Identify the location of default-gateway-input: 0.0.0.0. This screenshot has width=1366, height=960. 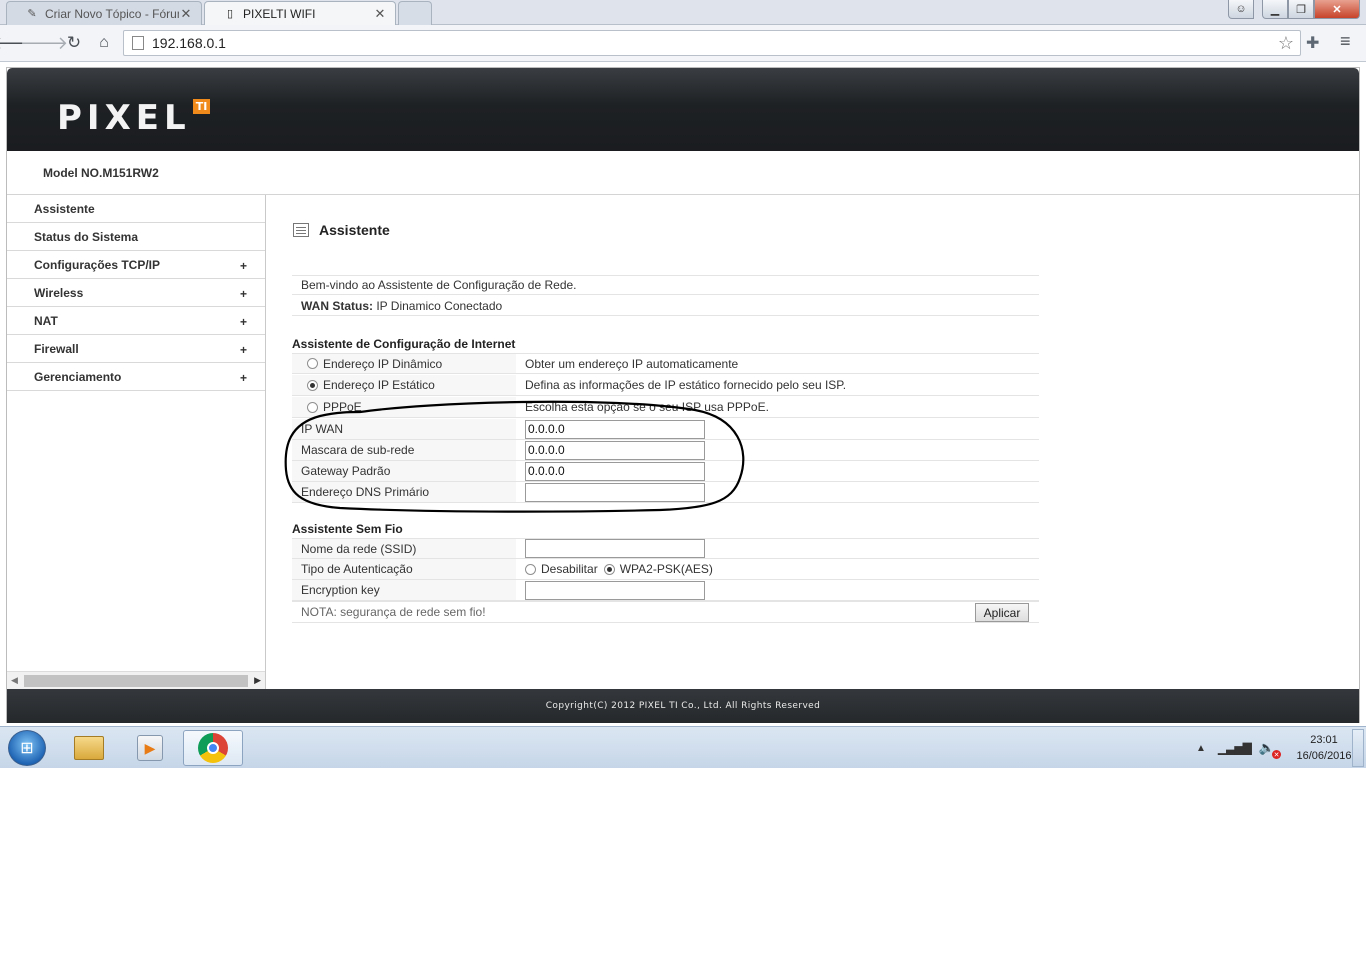
(615, 471).